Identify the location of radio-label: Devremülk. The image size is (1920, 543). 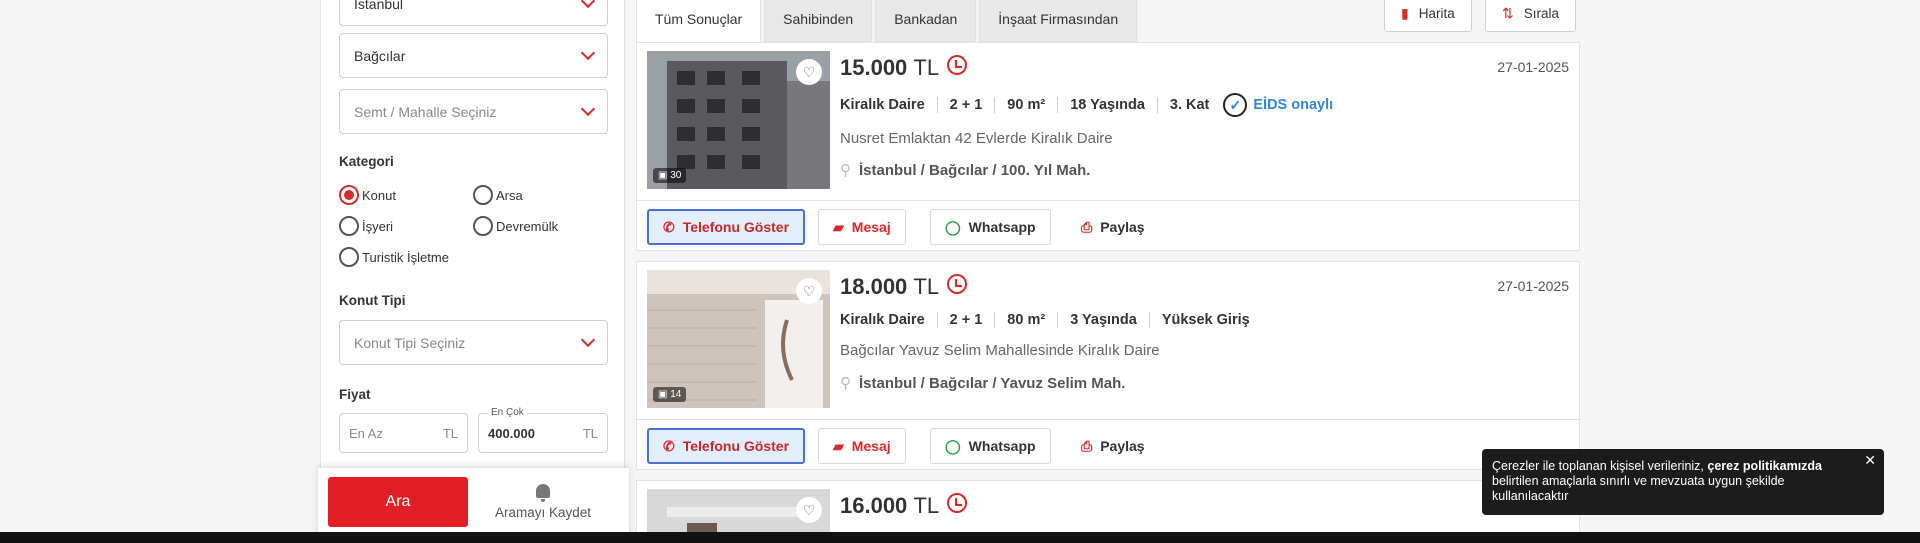
(527, 226).